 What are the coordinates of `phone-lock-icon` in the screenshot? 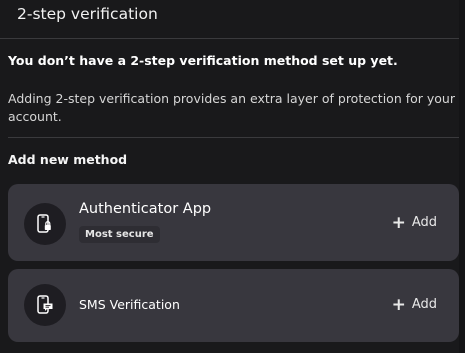 It's located at (44, 223).